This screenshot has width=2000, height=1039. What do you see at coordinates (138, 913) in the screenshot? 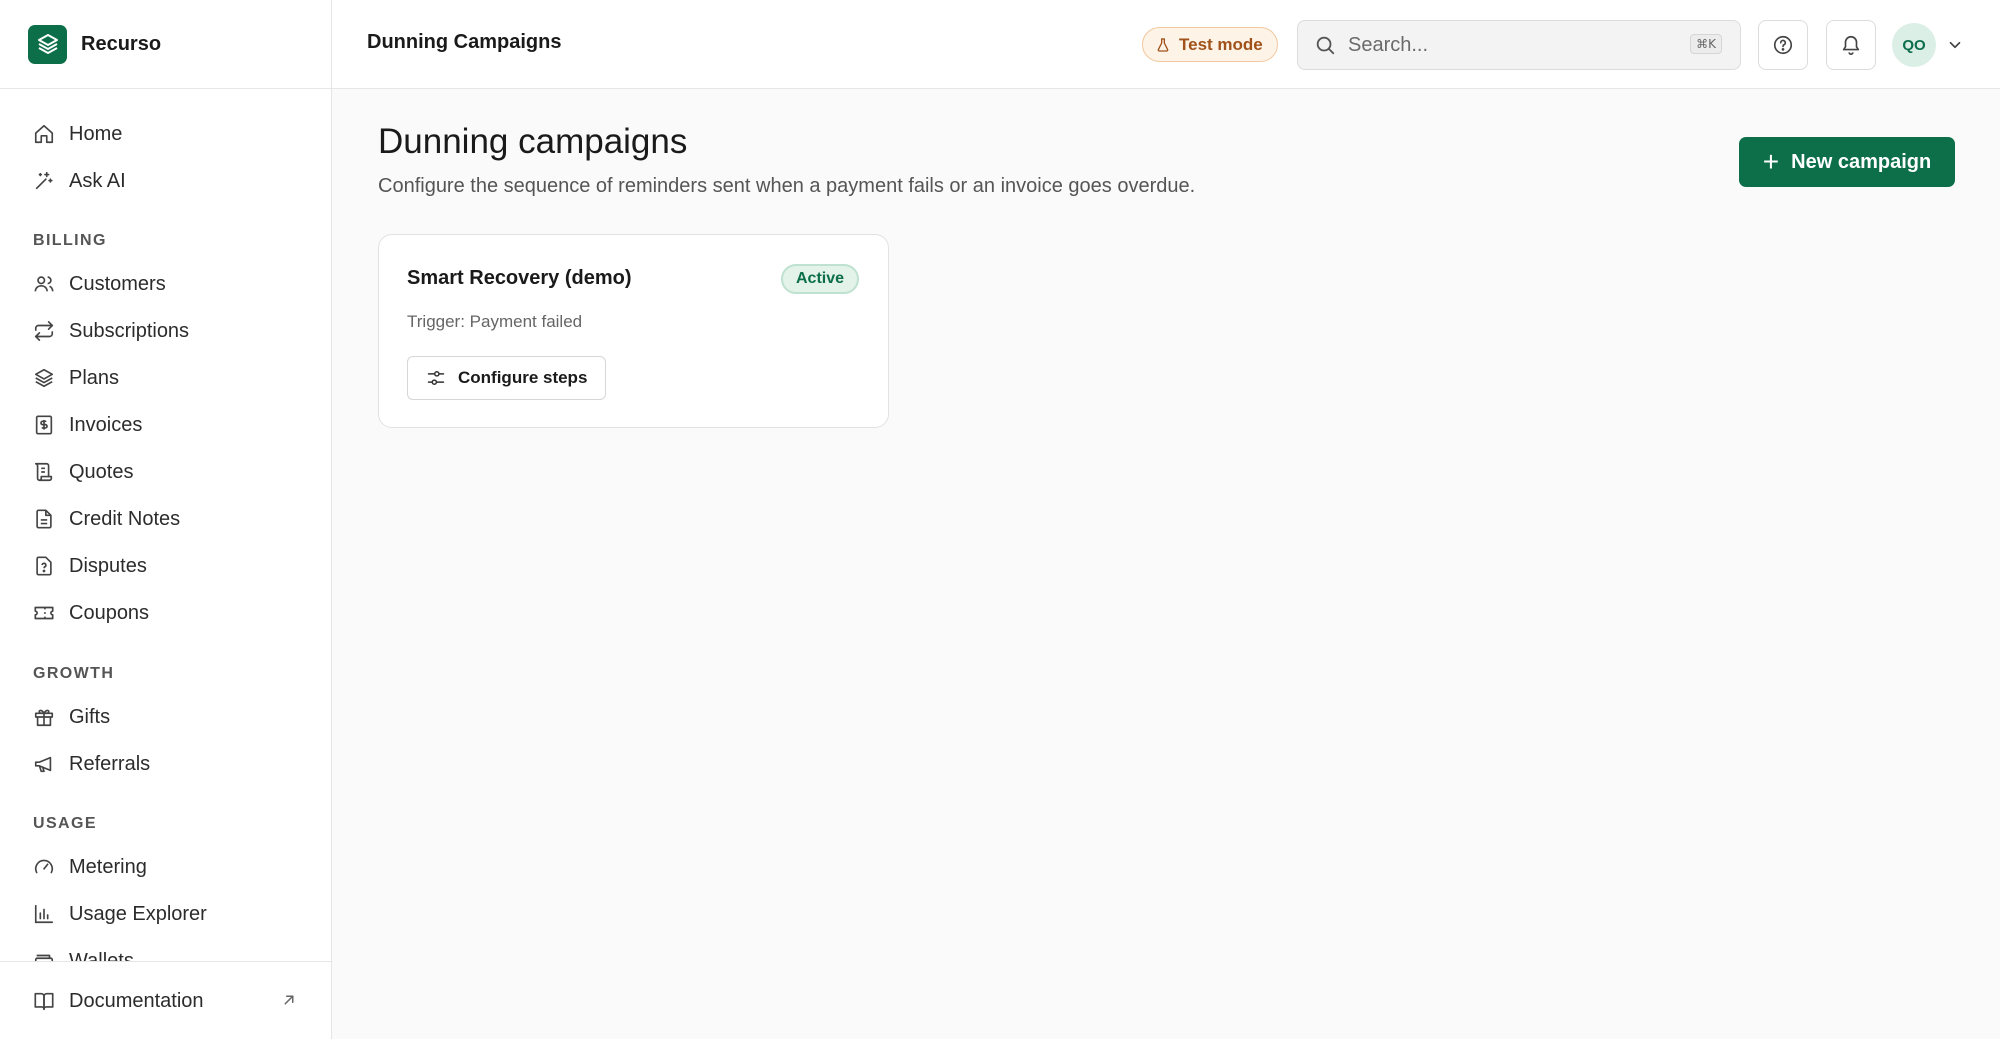
I see `sidebar-item-label: Usage Explorer` at bounding box center [138, 913].